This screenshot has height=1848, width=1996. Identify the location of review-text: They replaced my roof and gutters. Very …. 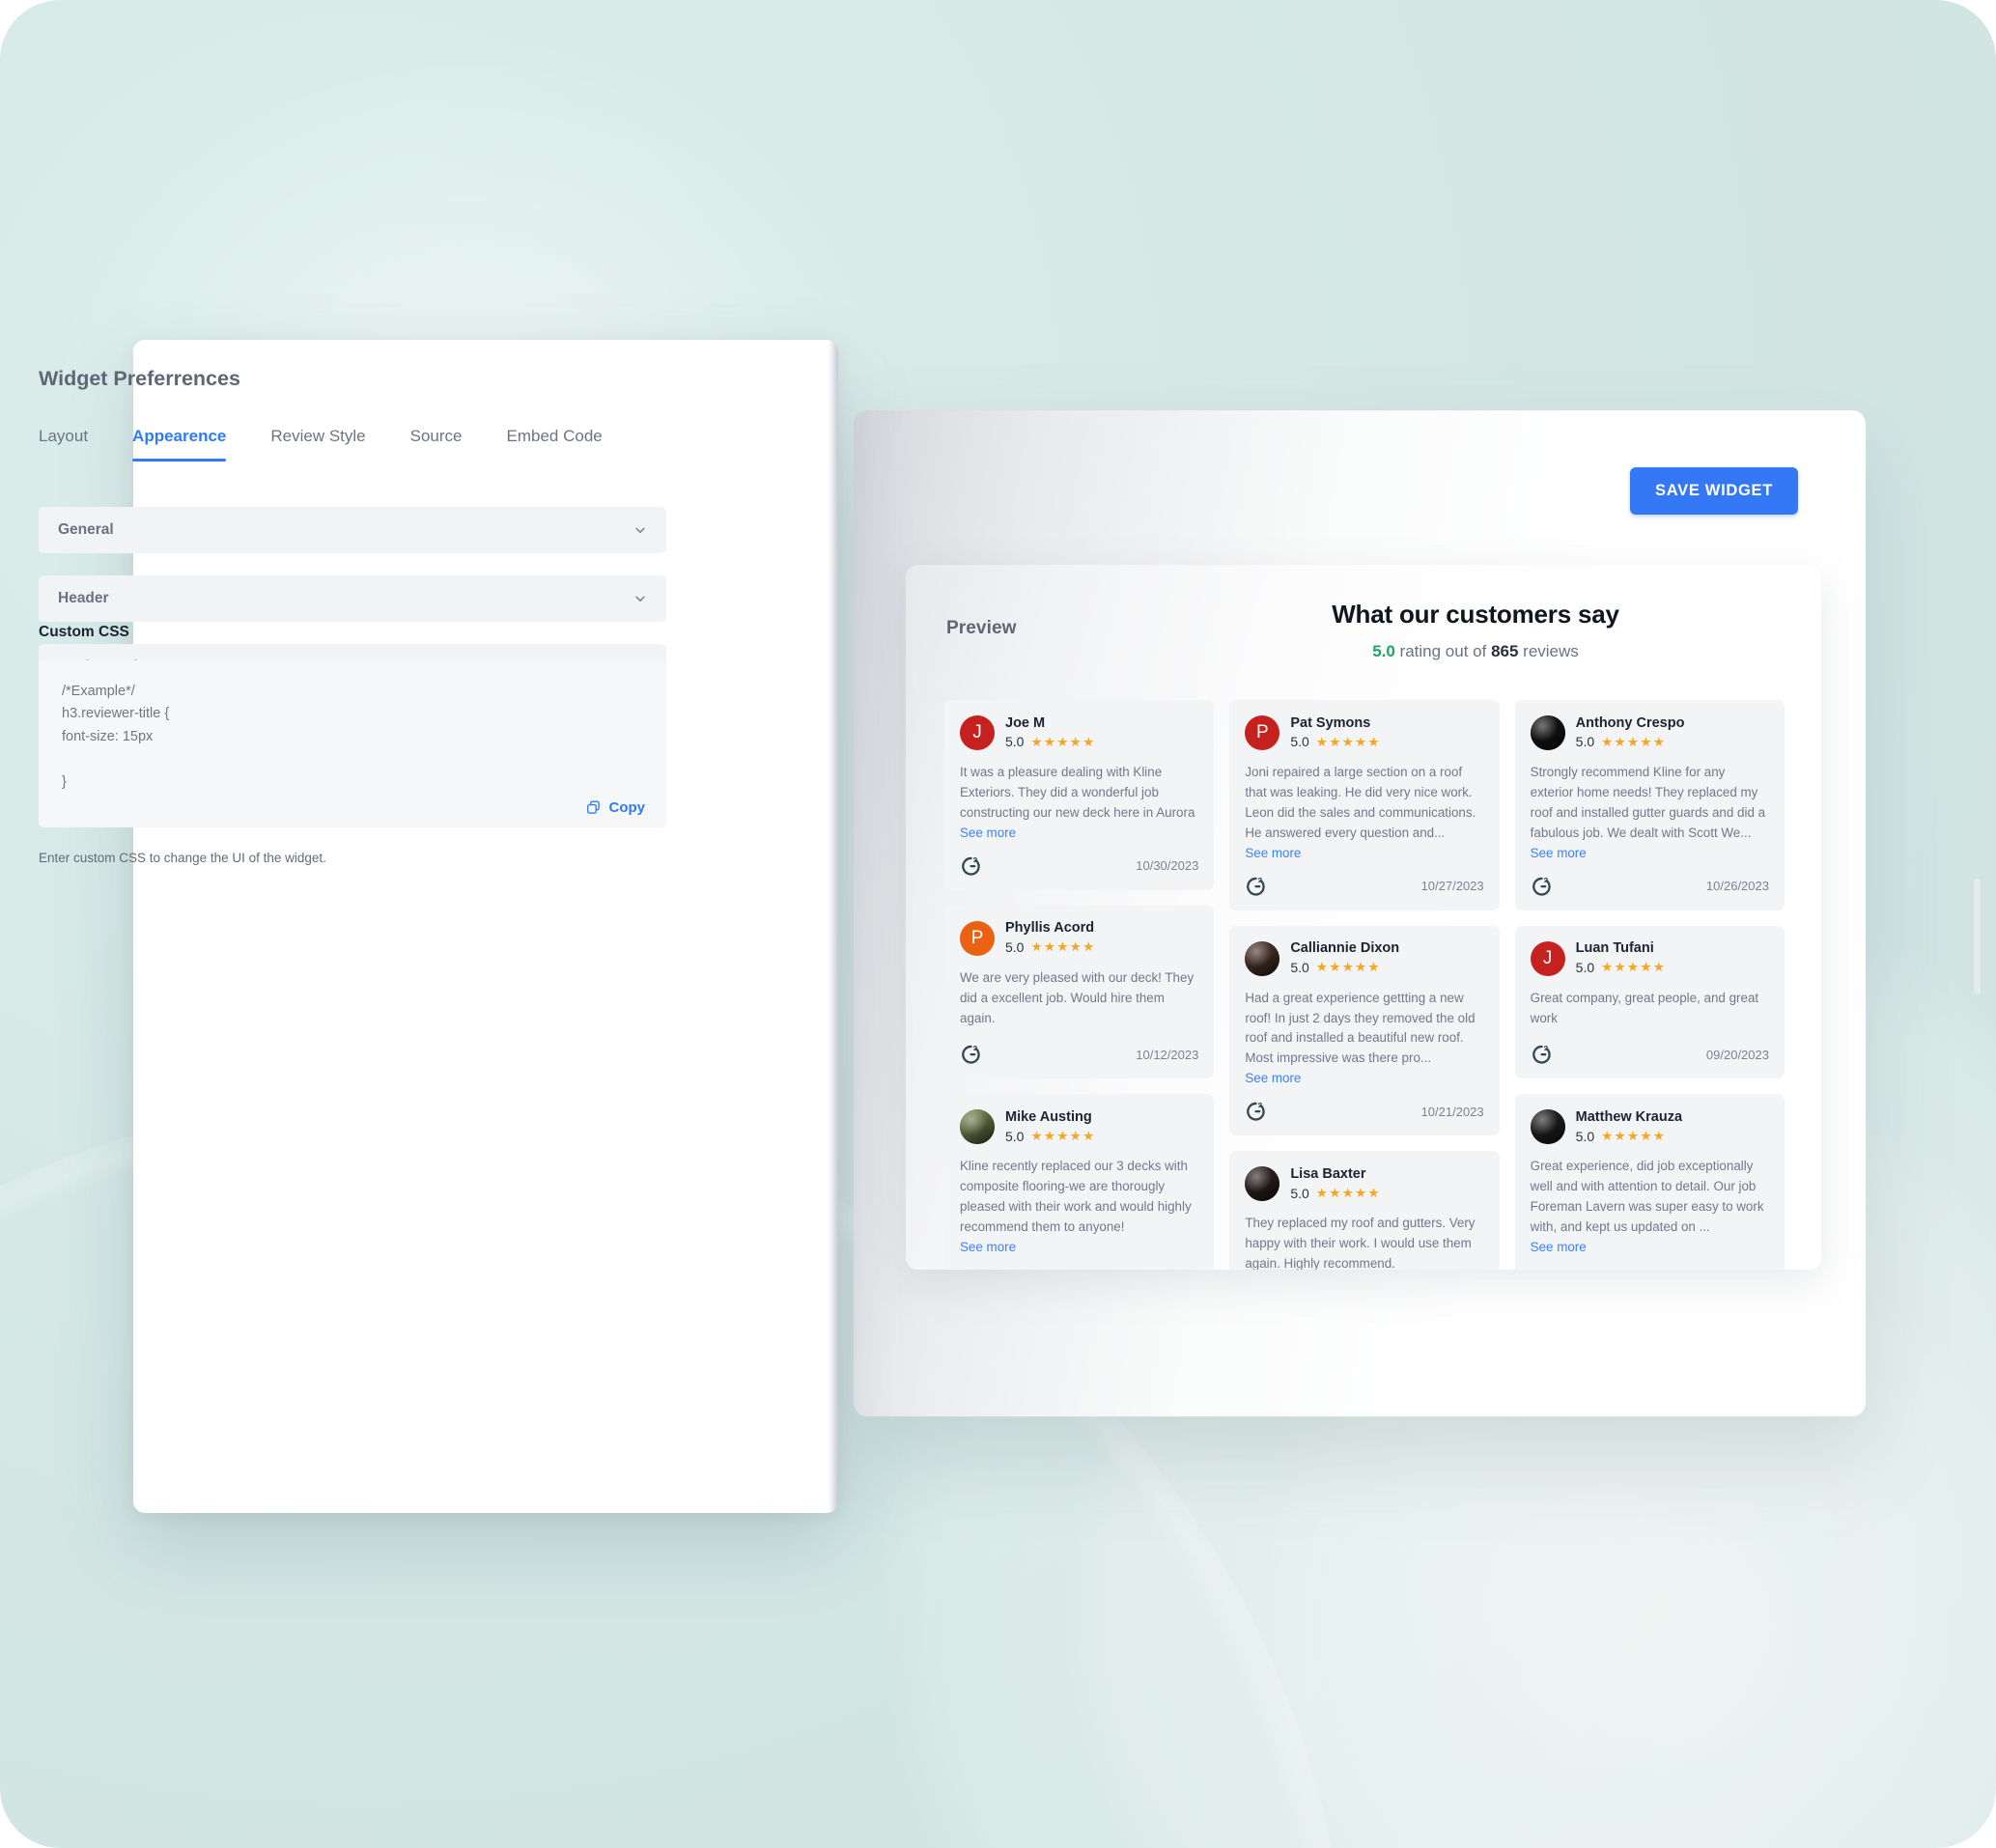
(1360, 1243).